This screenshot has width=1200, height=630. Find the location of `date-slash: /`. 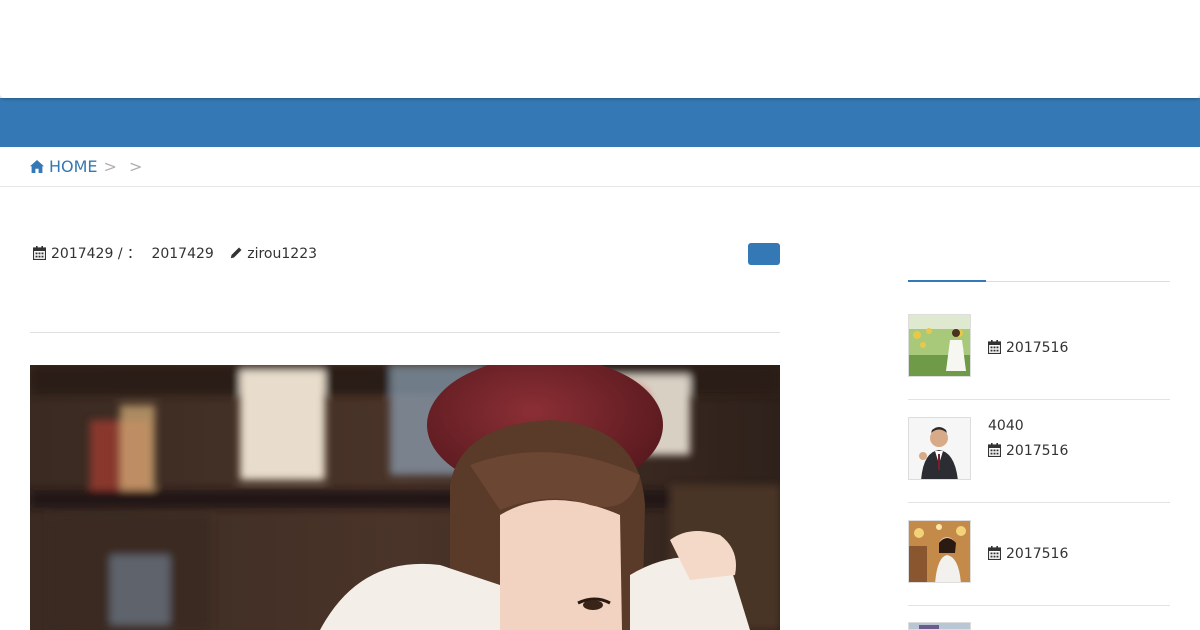

date-slash: / is located at coordinates (120, 254).